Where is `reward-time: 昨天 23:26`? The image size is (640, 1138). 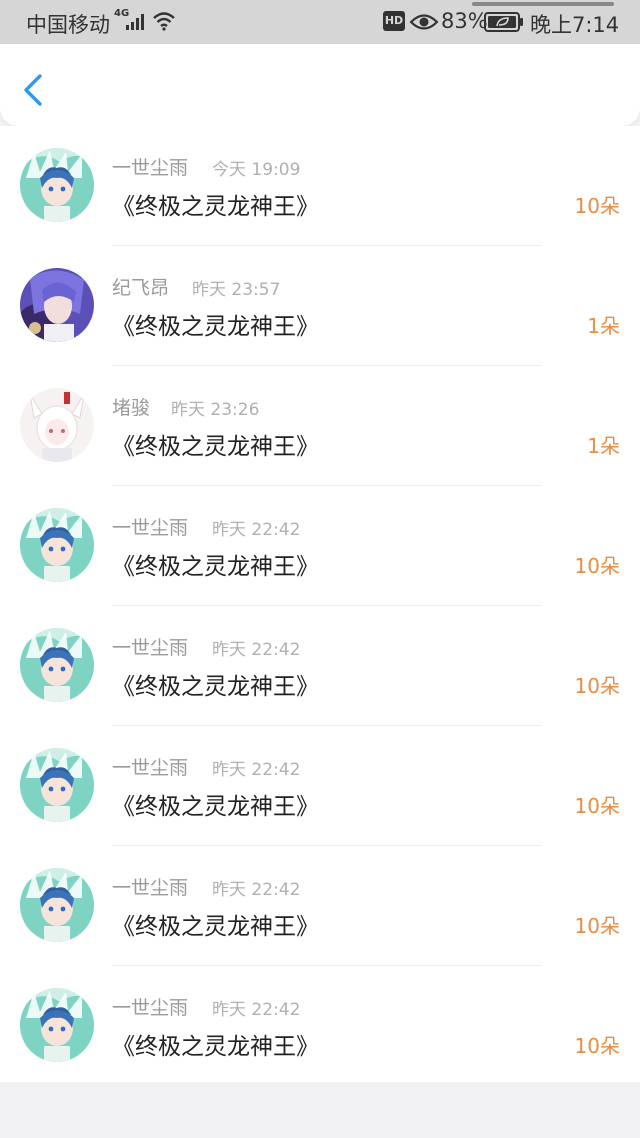 reward-time: 昨天 23:26 is located at coordinates (215, 410).